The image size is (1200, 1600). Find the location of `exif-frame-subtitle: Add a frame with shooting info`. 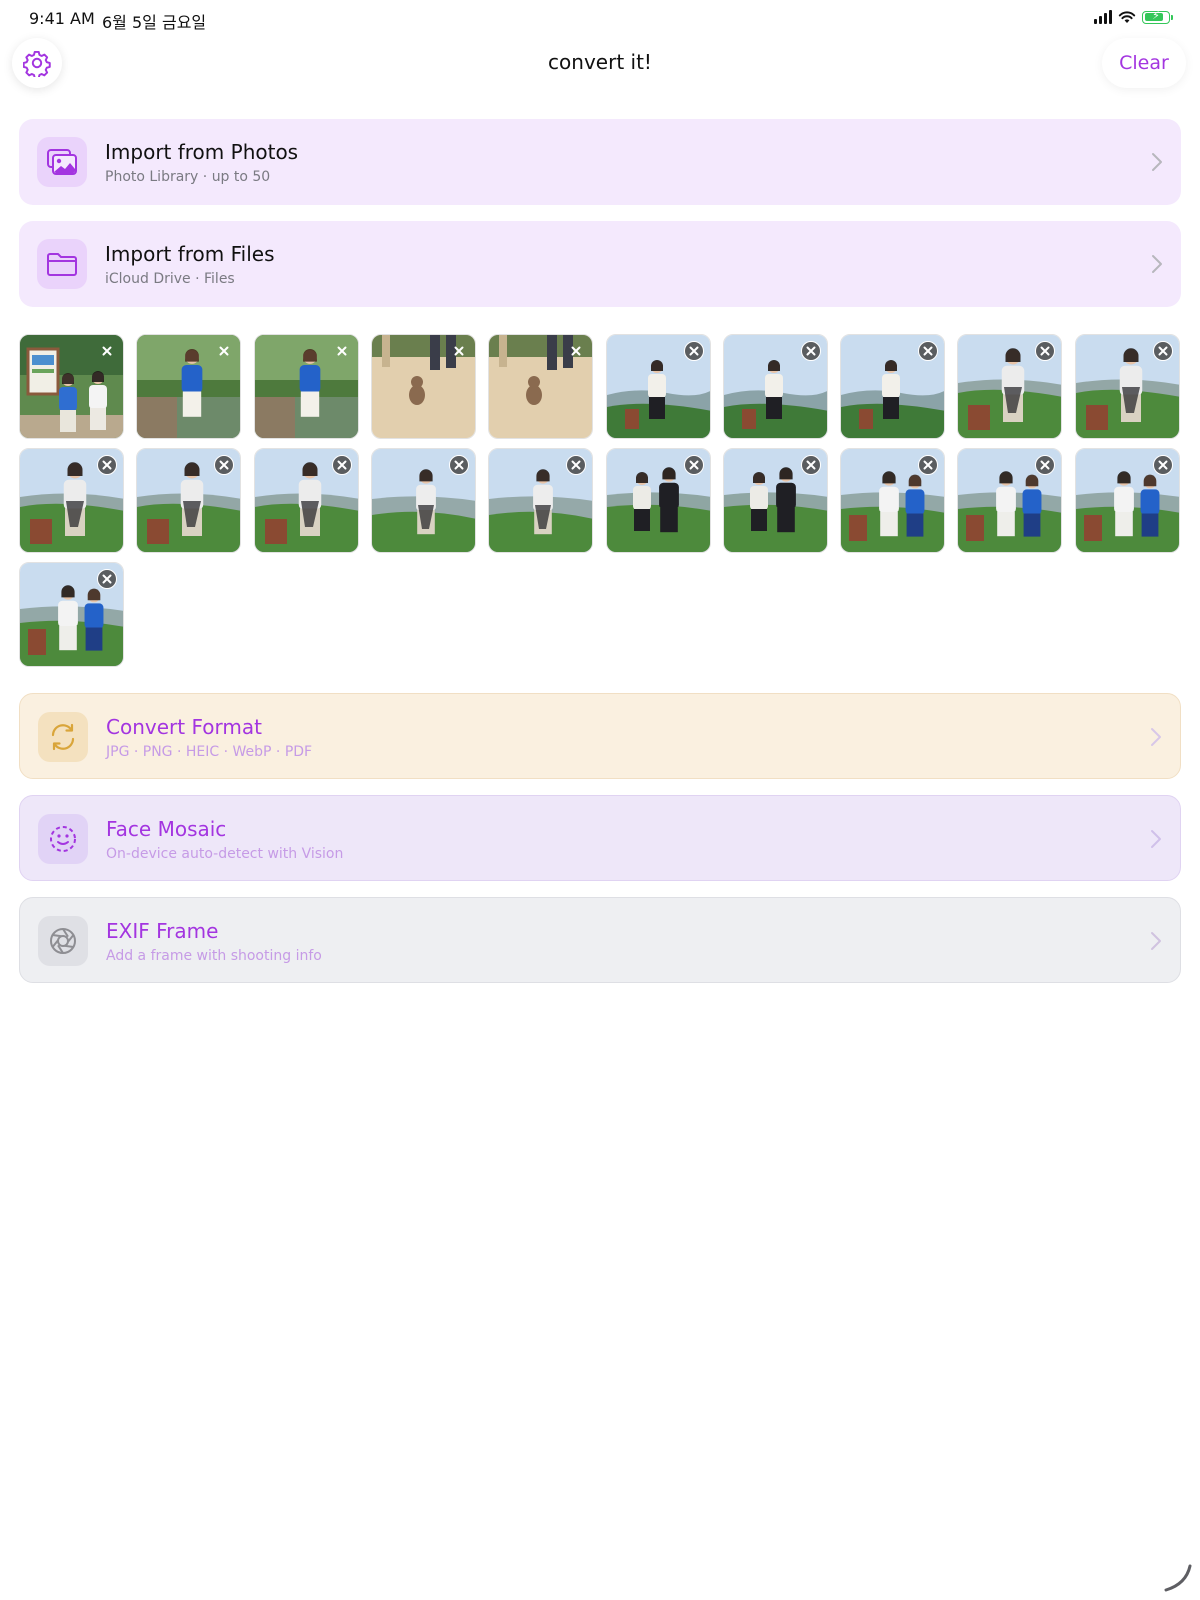

exif-frame-subtitle: Add a frame with shooting info is located at coordinates (214, 956).